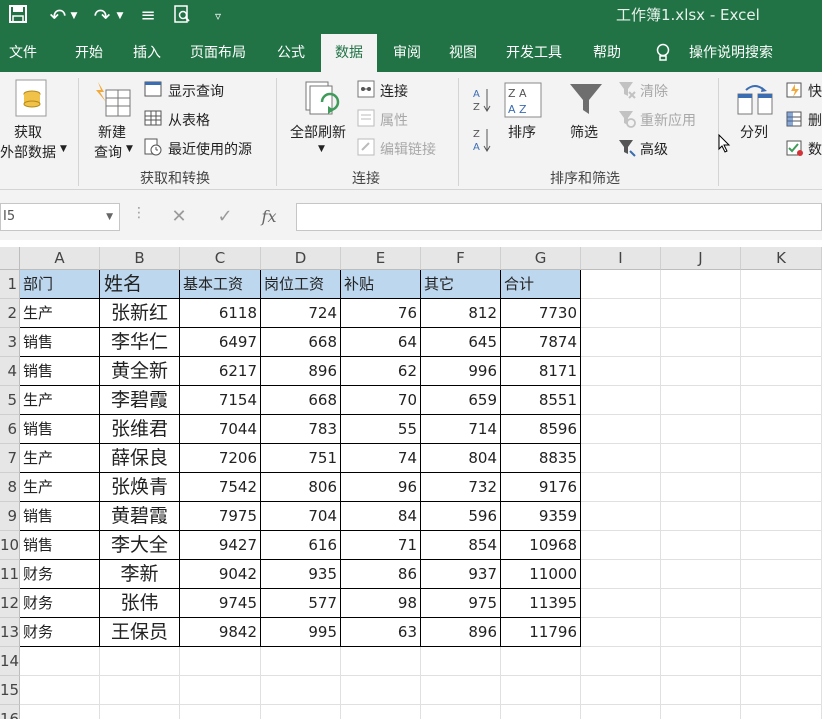 This screenshot has height=719, width=822. I want to click on tab-home: 开始, so click(89, 53).